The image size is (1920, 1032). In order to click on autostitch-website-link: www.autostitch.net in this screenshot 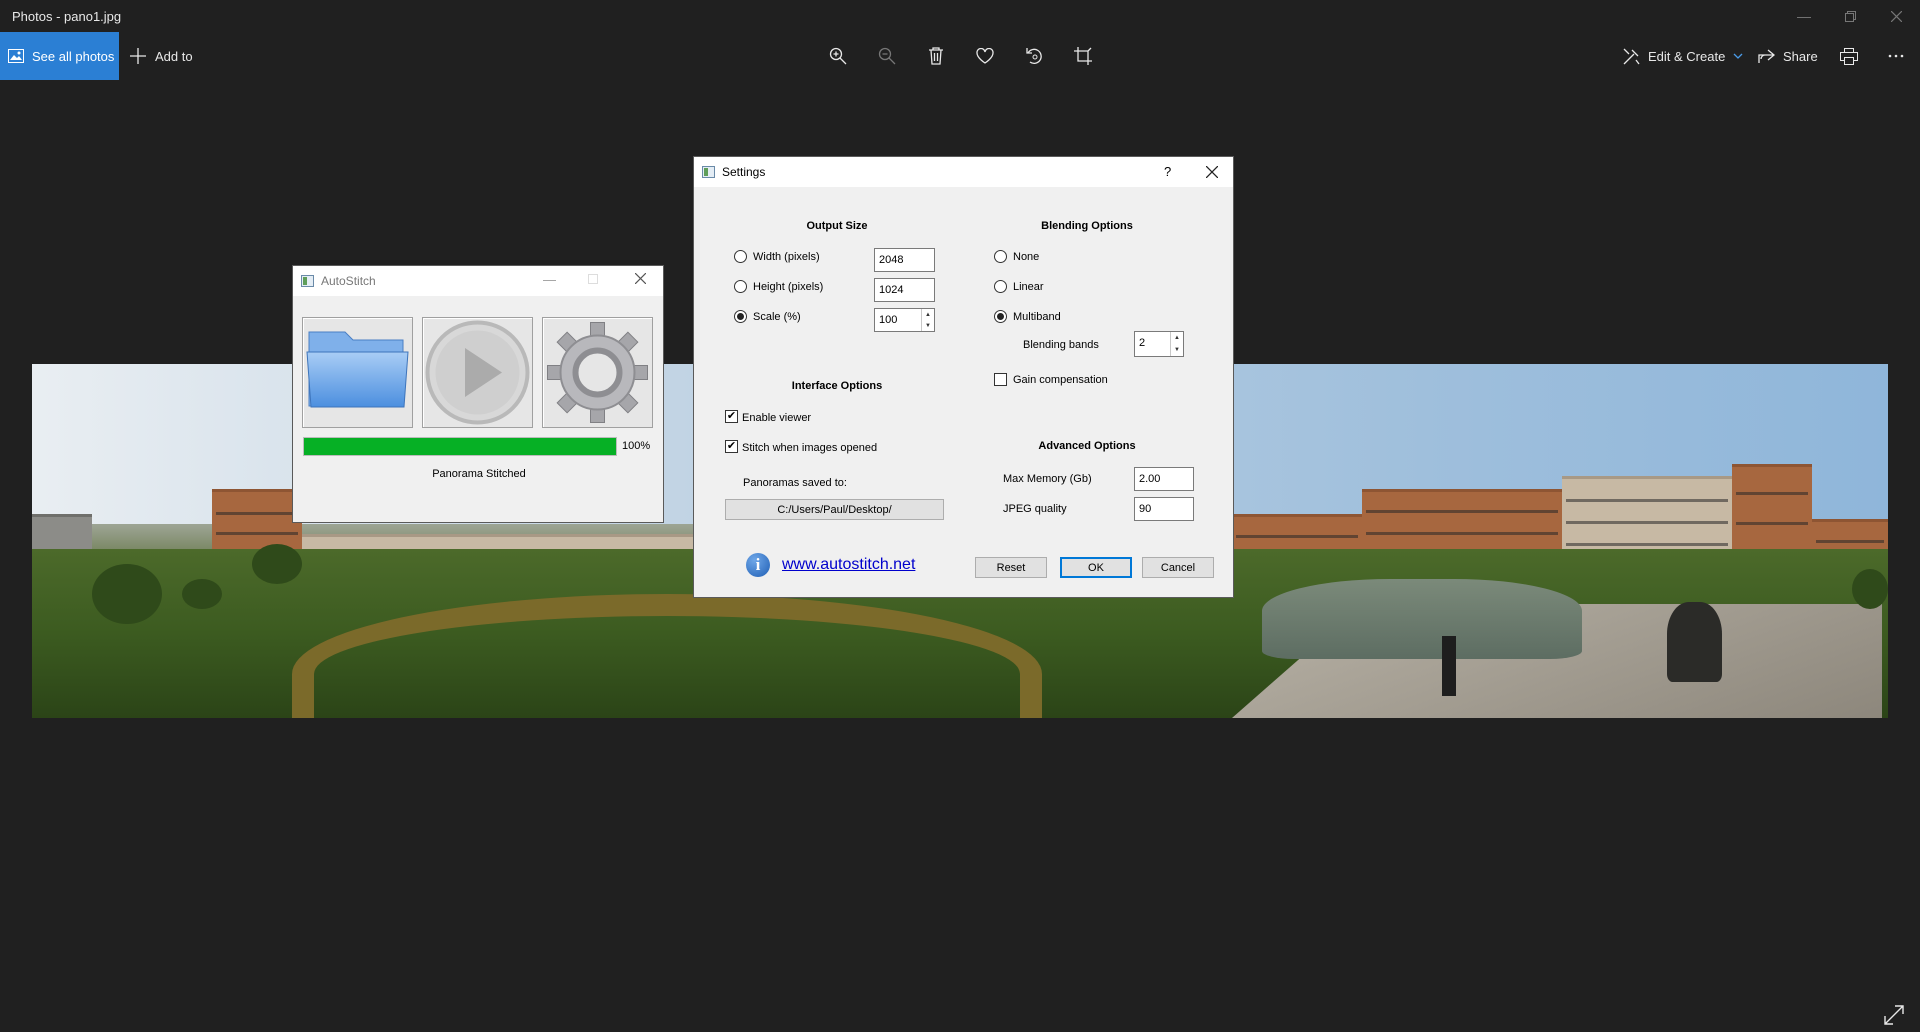, I will do `click(848, 565)`.